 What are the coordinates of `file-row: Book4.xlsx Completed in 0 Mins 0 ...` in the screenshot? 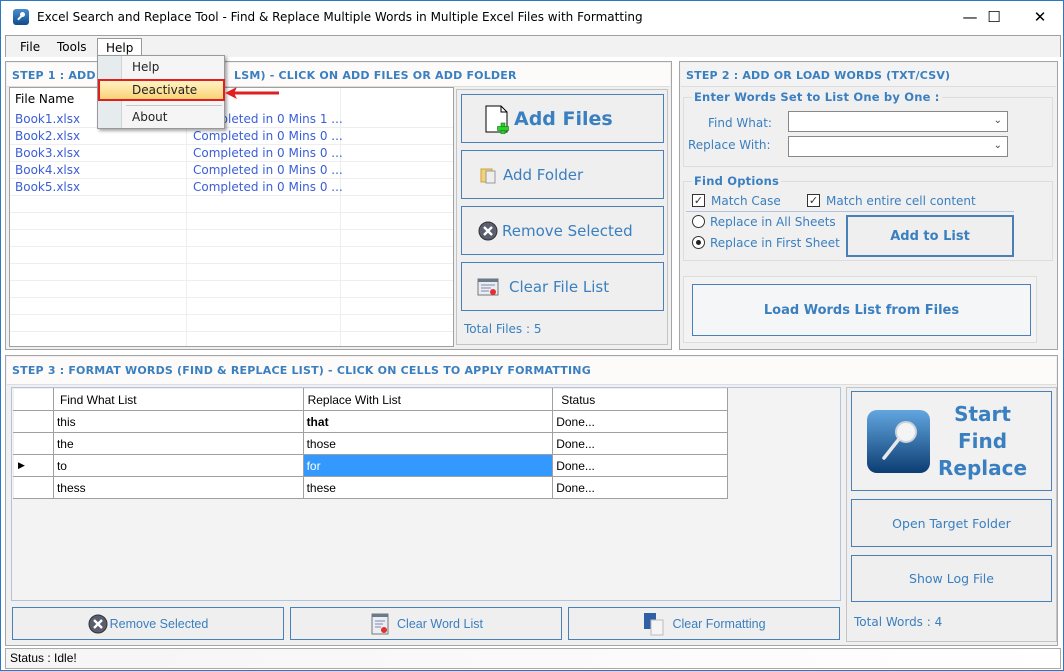 It's located at (231, 170).